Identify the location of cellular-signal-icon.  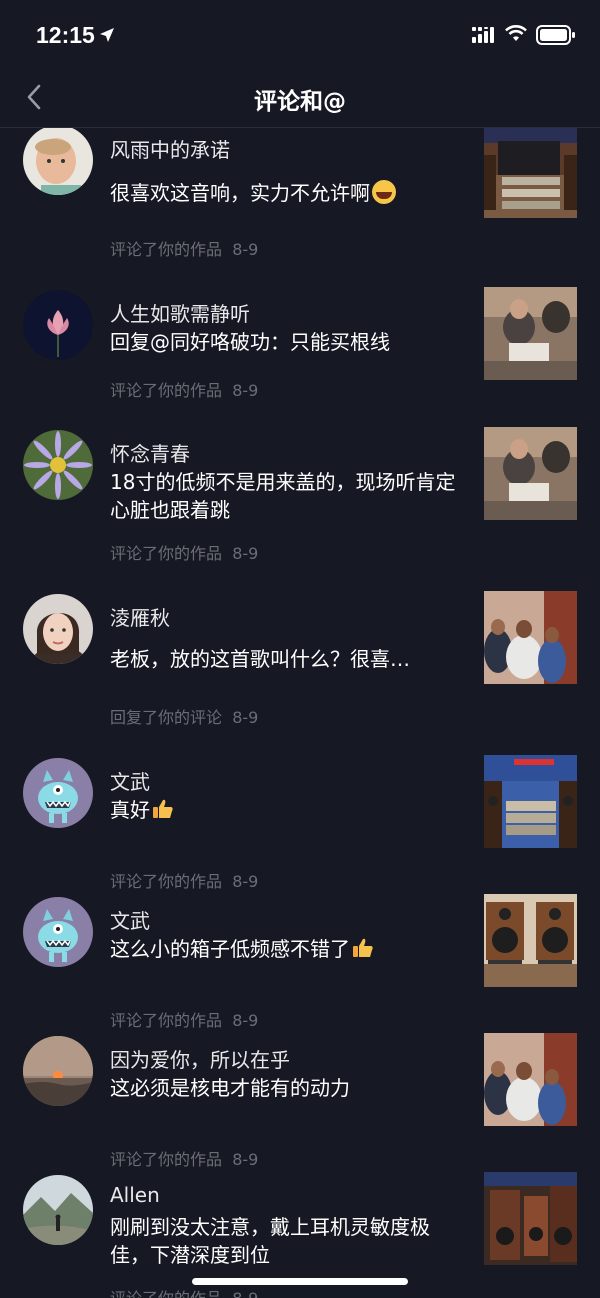
(483, 35).